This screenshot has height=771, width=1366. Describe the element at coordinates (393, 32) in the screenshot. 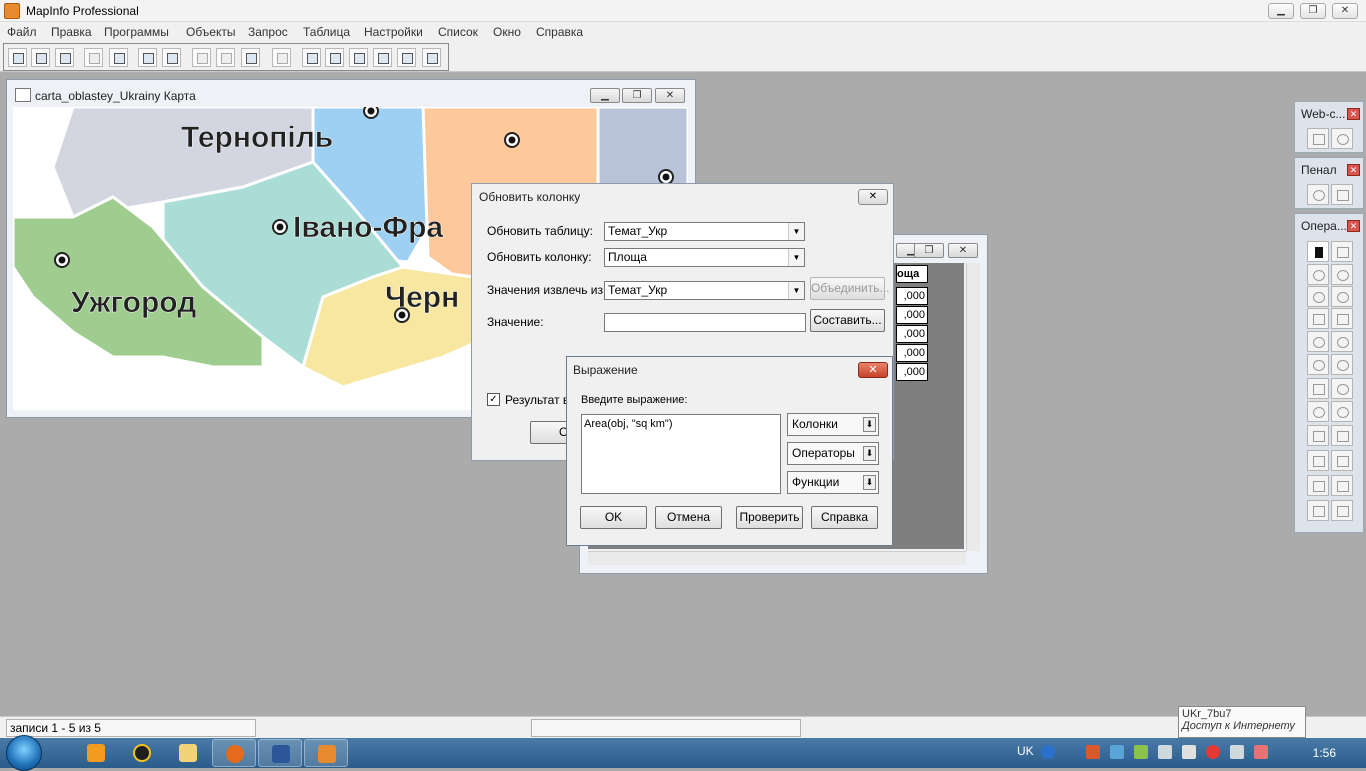

I see `menu-settings: Настройки` at that location.